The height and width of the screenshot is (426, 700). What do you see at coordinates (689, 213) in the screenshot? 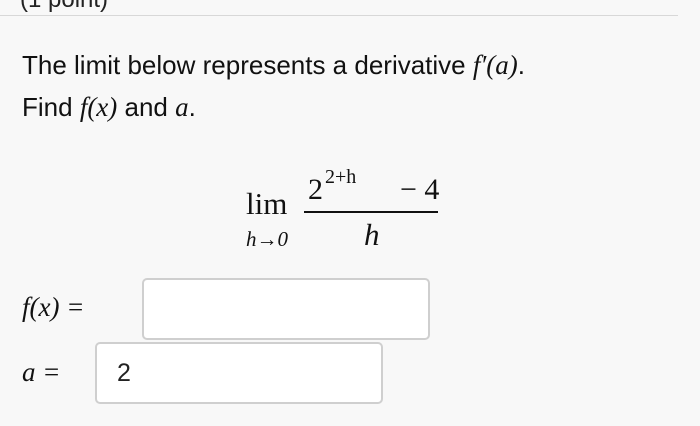
I see `right-margin` at bounding box center [689, 213].